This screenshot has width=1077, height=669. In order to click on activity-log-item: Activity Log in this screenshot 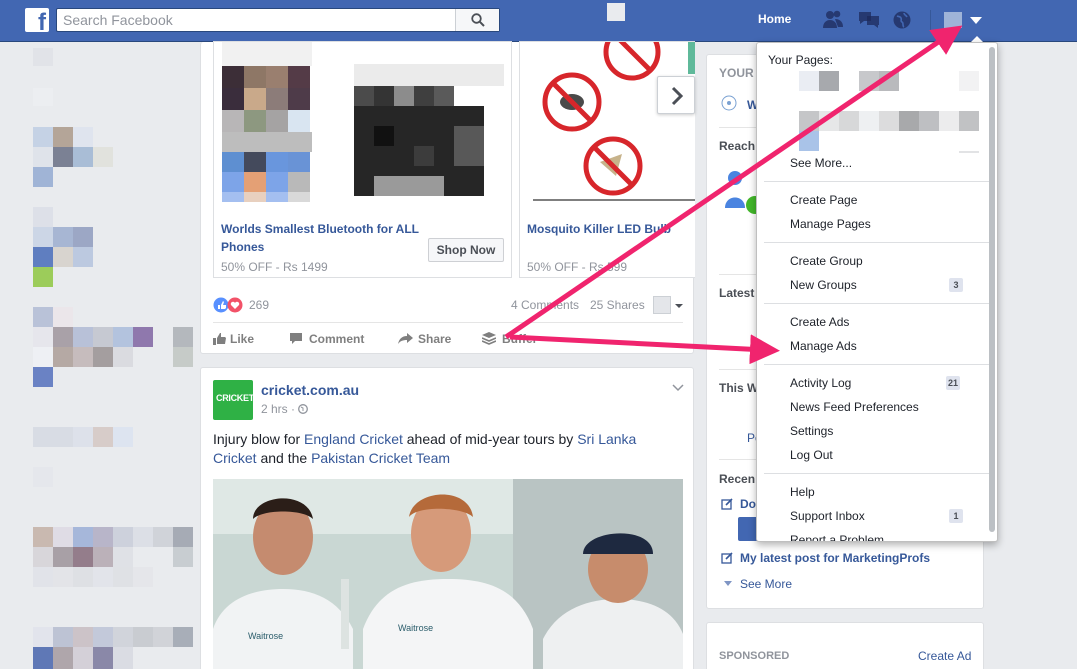, I will do `click(820, 383)`.